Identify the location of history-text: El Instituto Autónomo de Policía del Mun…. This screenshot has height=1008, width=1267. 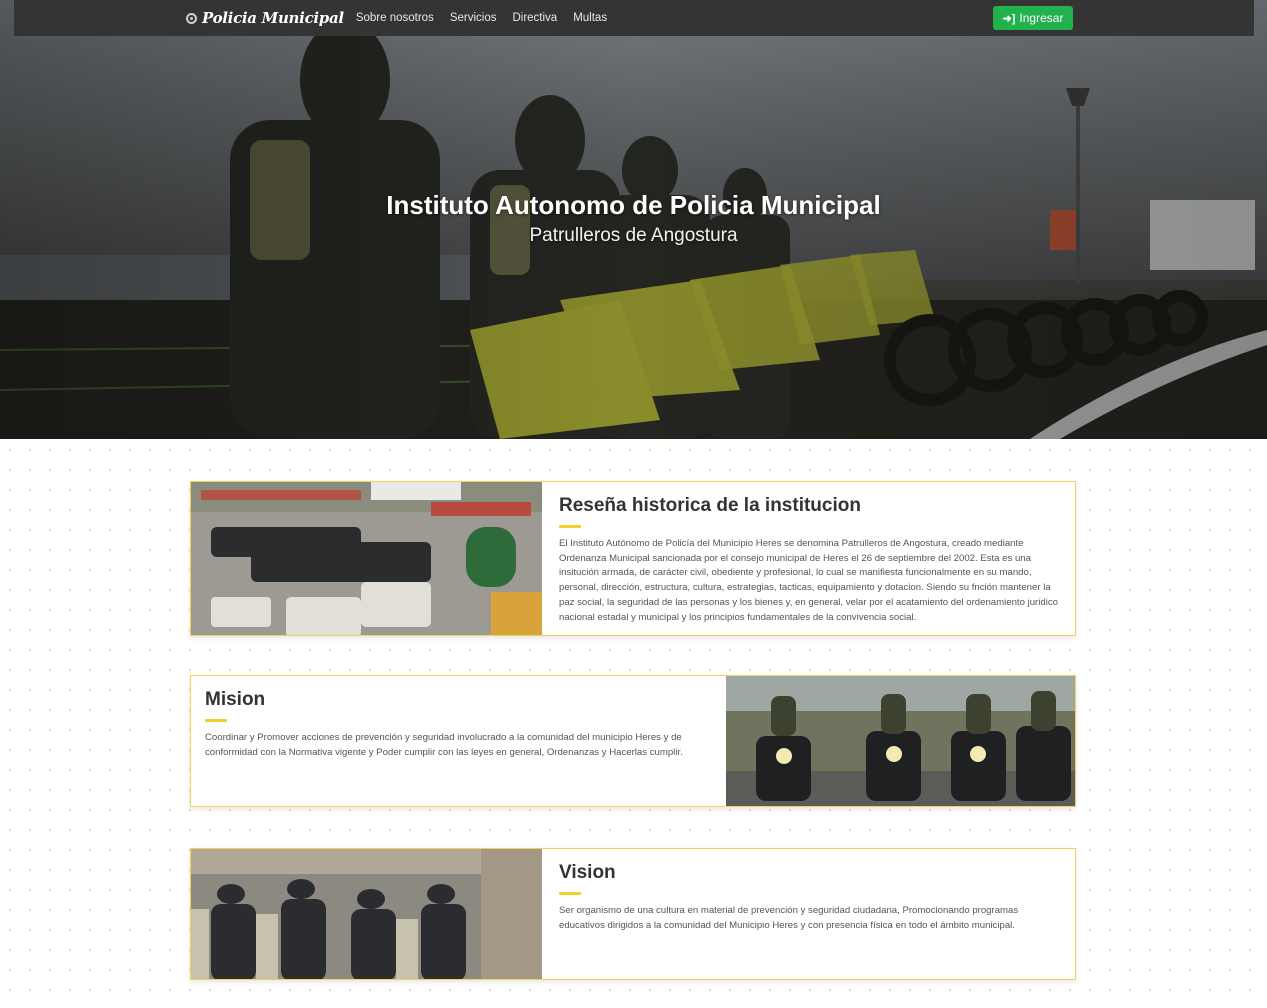
(808, 580).